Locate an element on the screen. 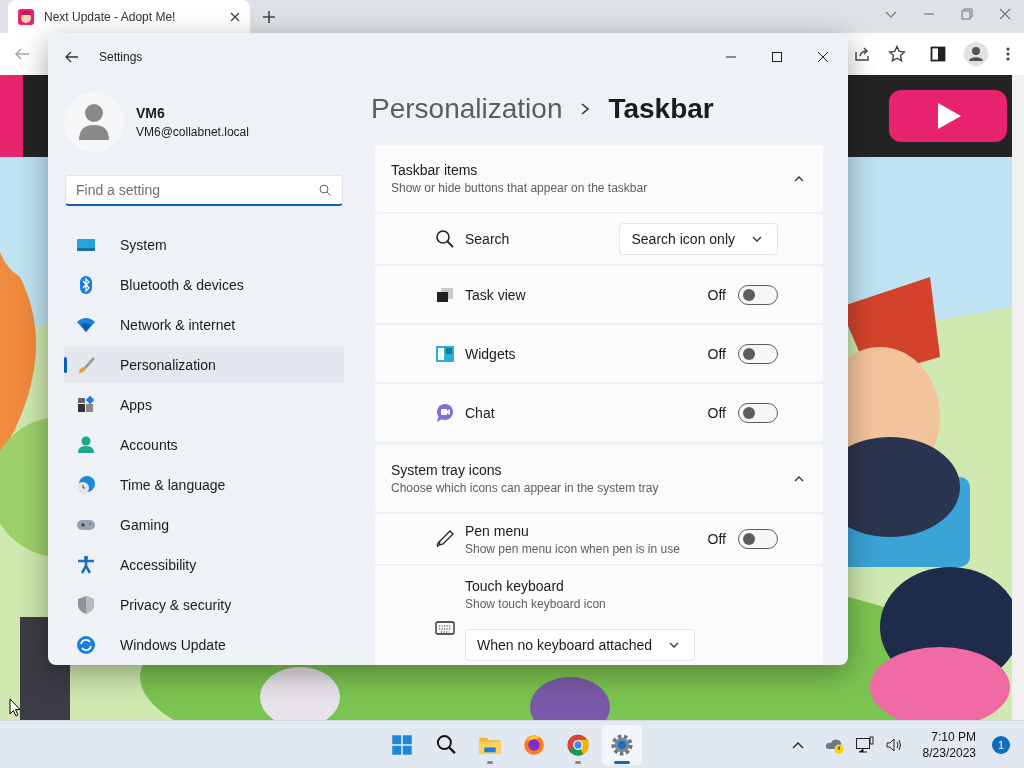 This screenshot has height=768, width=1024. section-title: Taskbar items is located at coordinates (435, 170).